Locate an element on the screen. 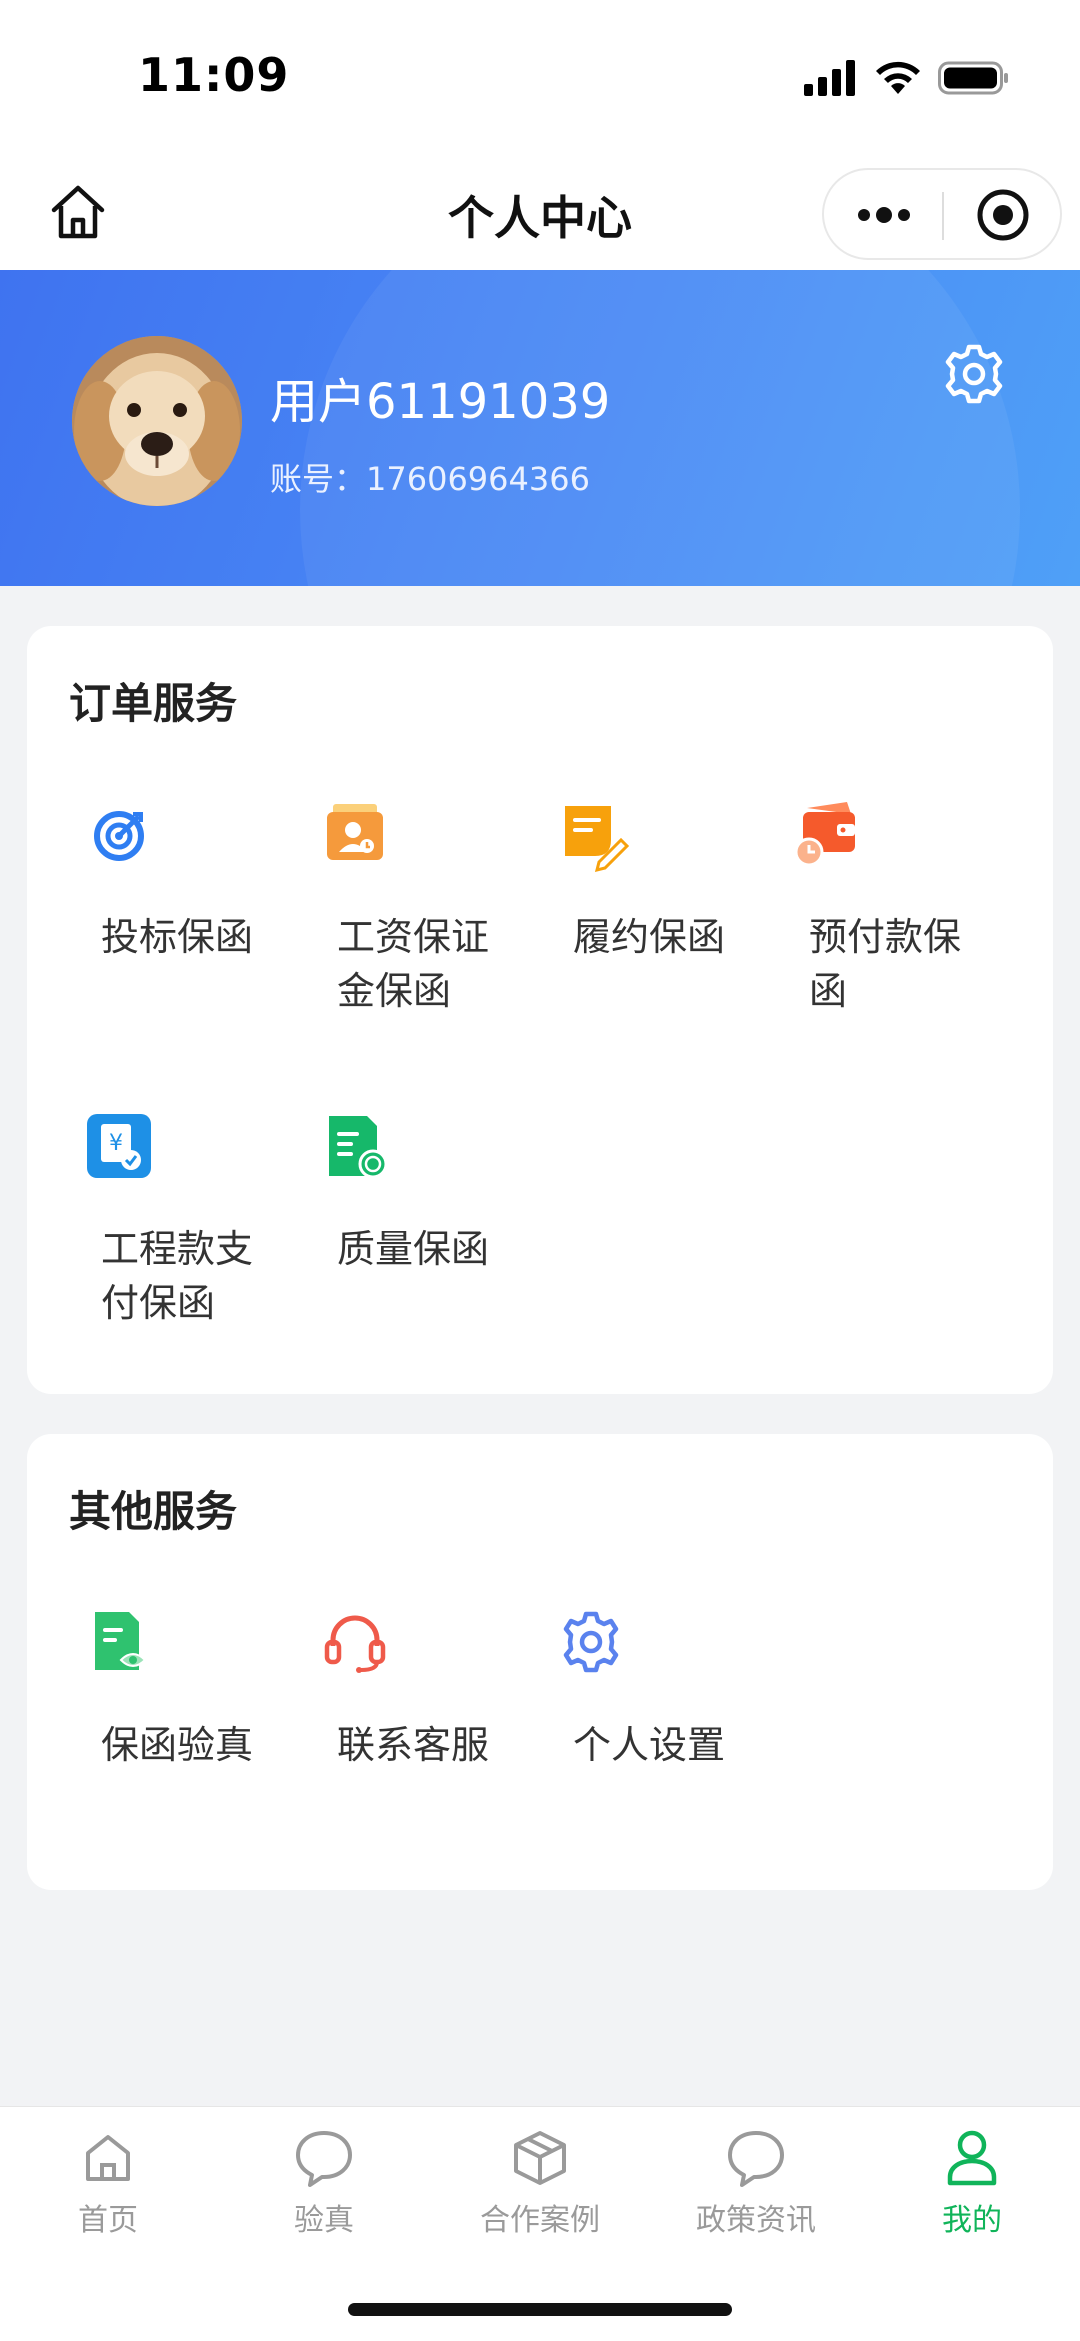 Image resolution: width=1080 pixels, height=2341 pixels. tab-mine-label: 我的 is located at coordinates (972, 2220).